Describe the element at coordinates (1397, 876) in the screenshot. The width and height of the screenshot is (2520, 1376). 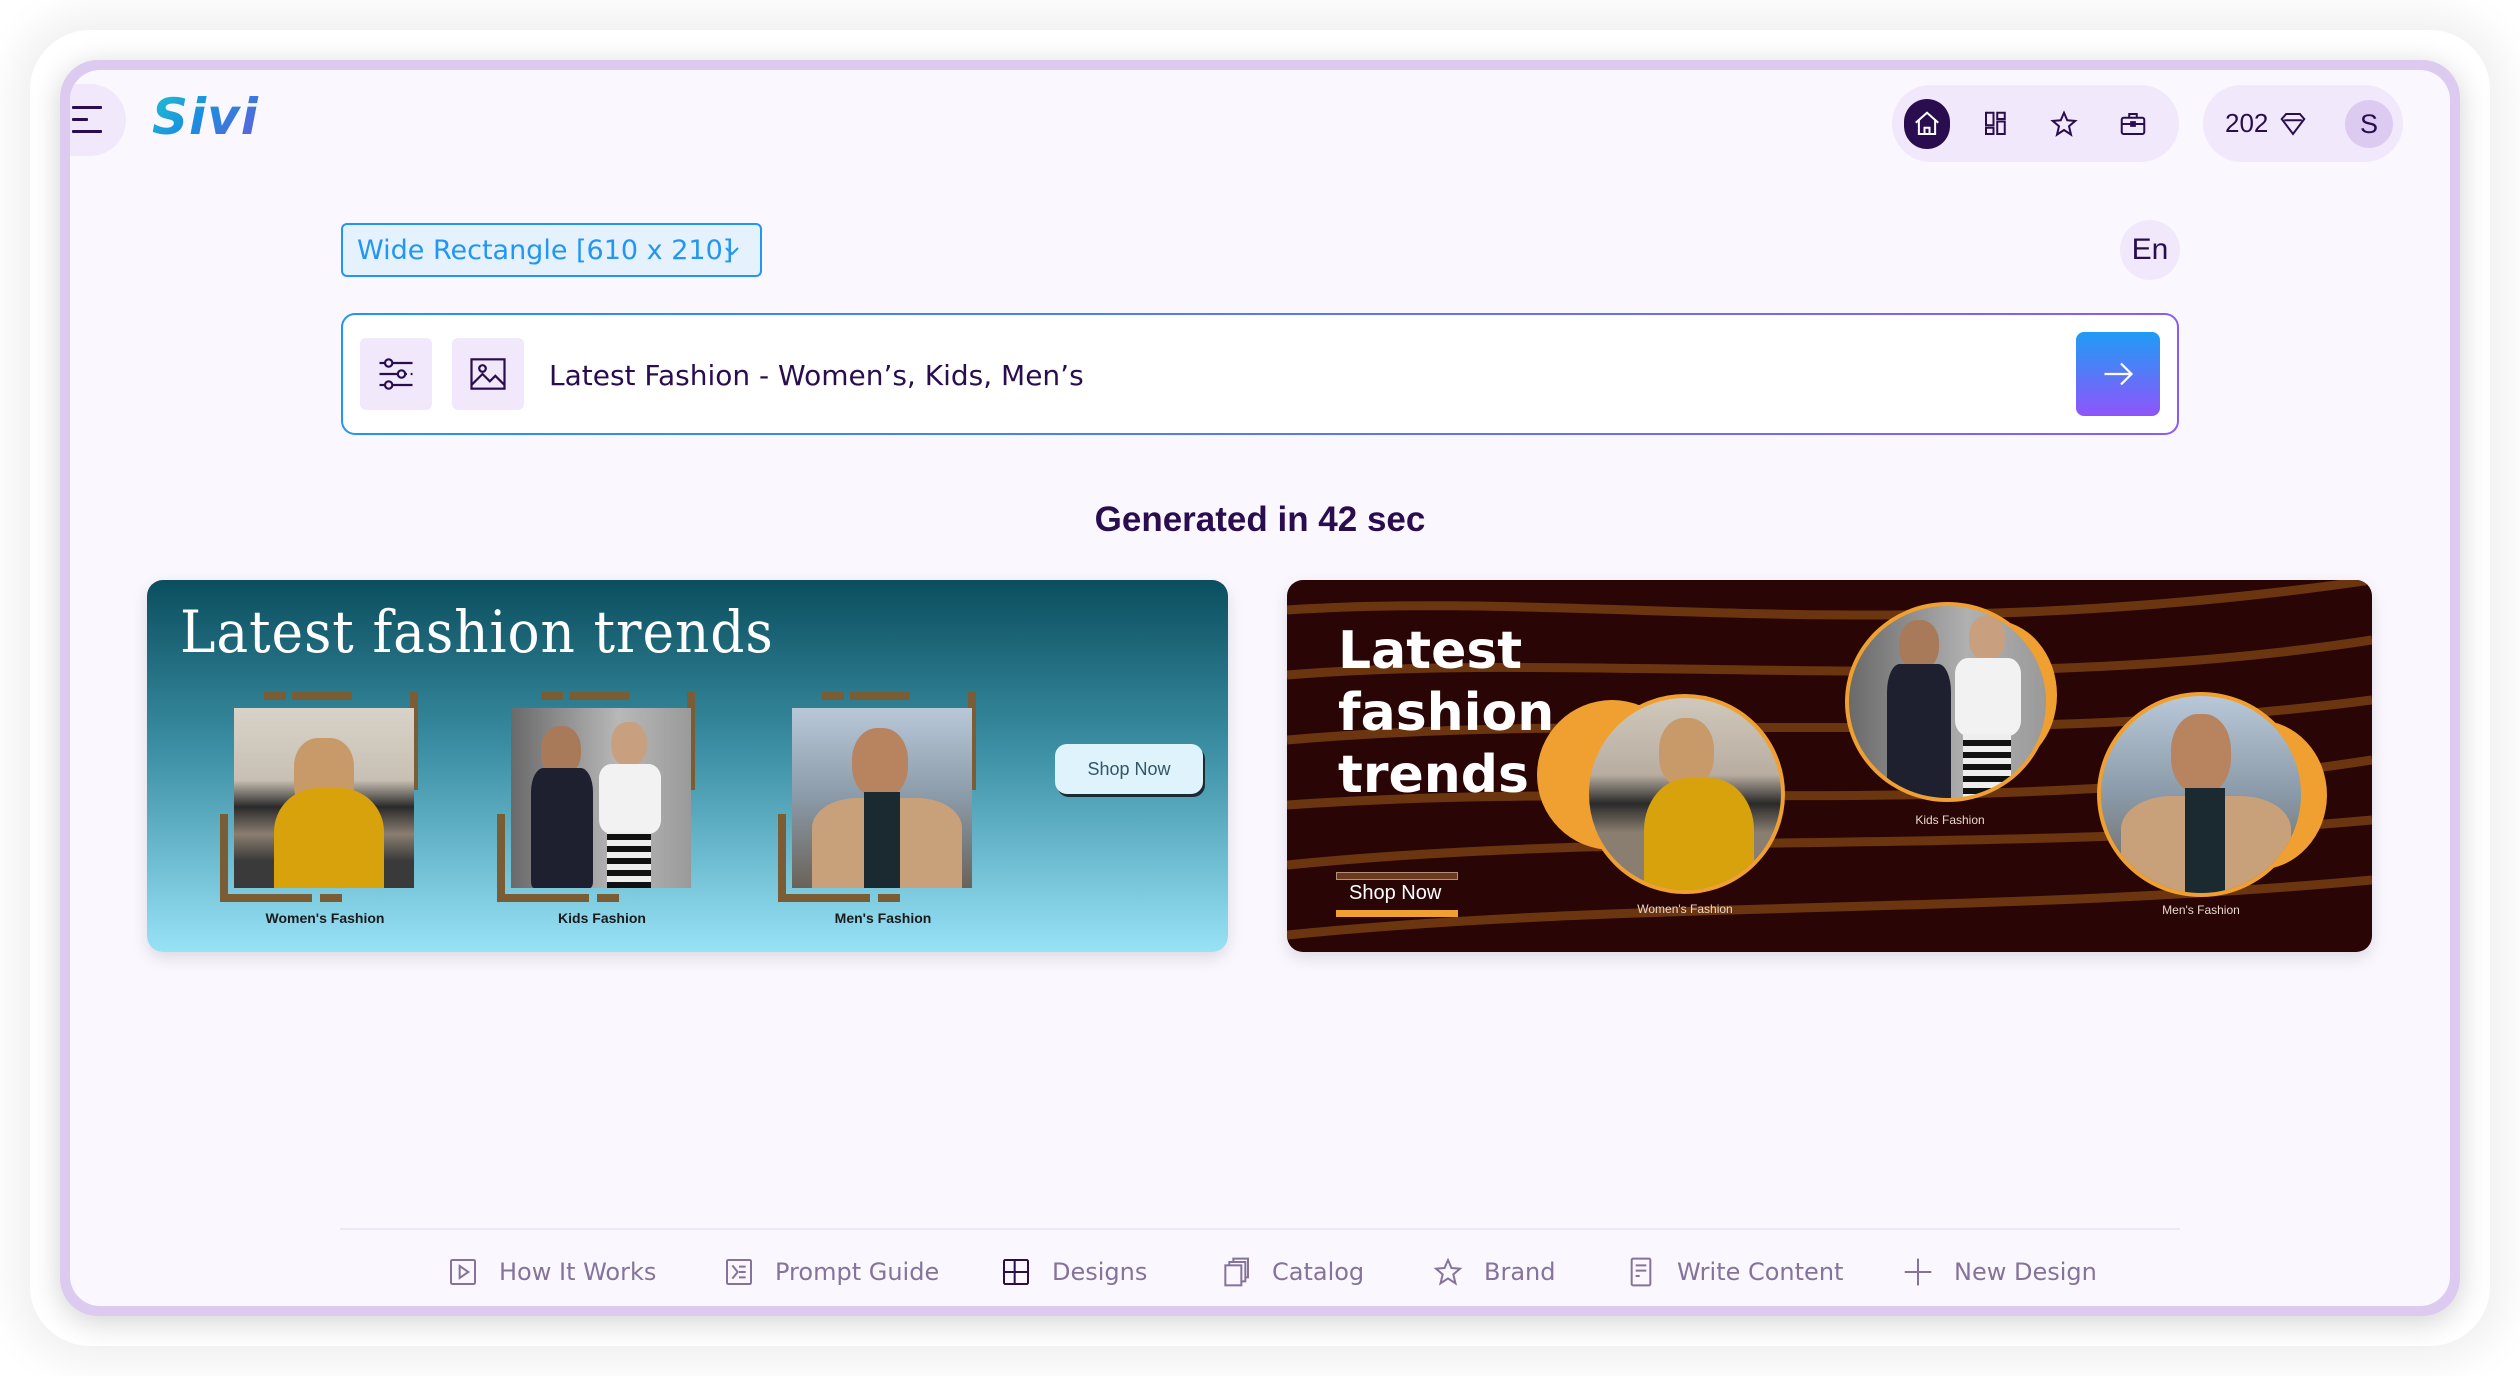
I see `shop-now-top-bar` at that location.